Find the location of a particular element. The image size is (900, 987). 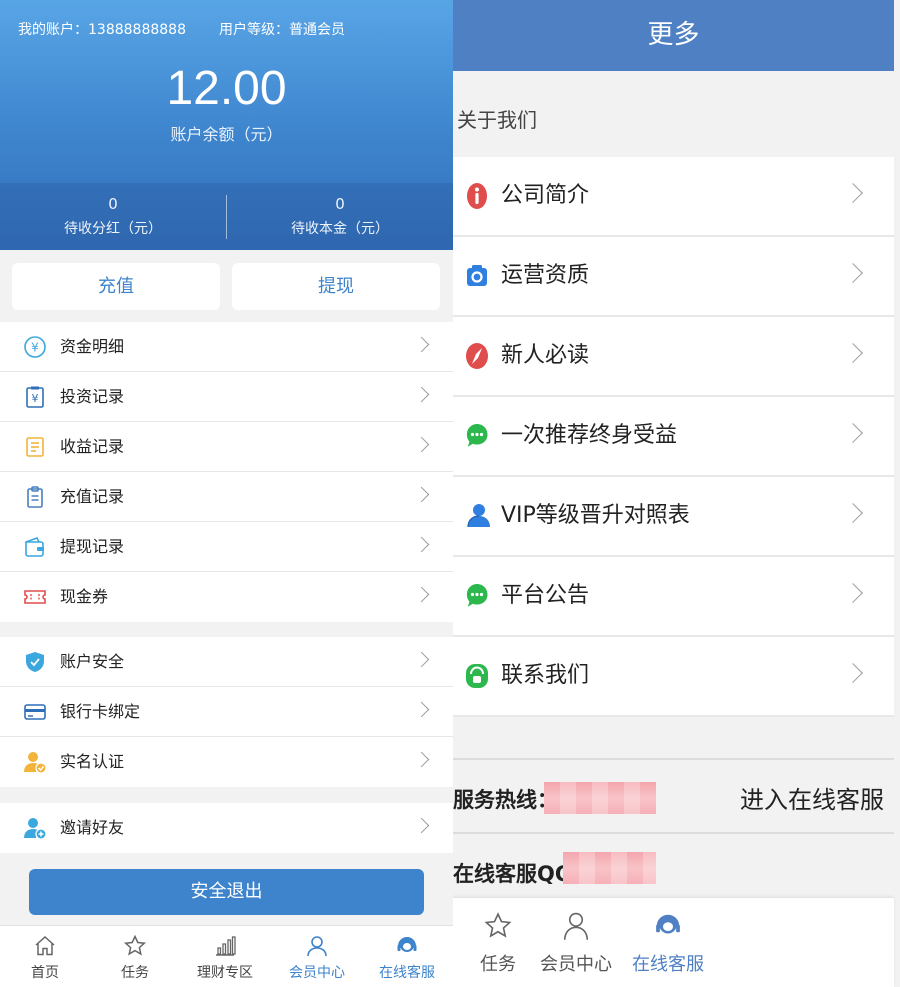

pending-dividend-label: 待收分红（元） is located at coordinates (113, 229).